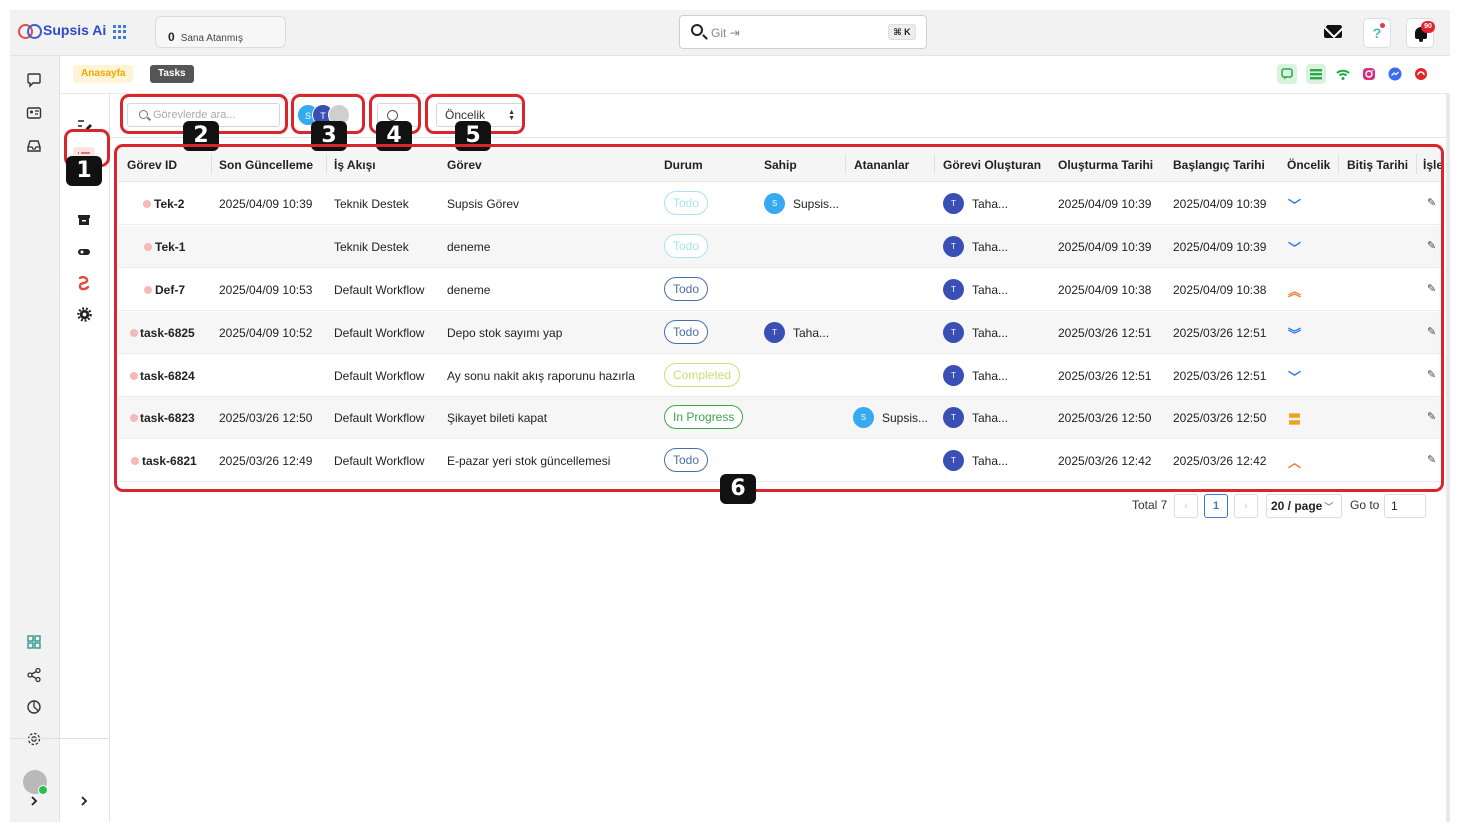  What do you see at coordinates (84, 252) in the screenshot?
I see `toggle-pill-icon` at bounding box center [84, 252].